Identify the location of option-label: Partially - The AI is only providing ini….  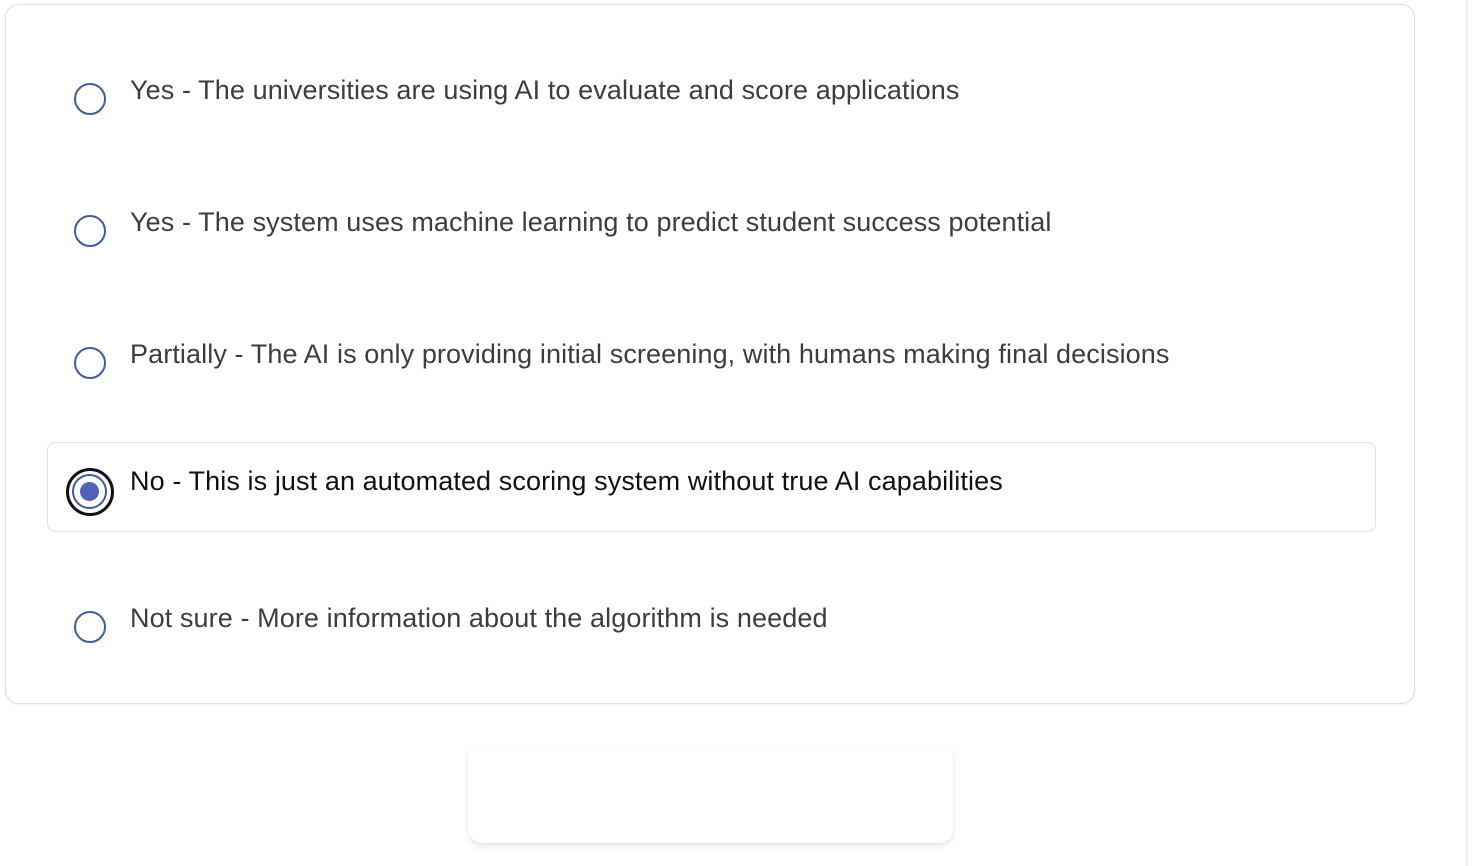
(650, 354).